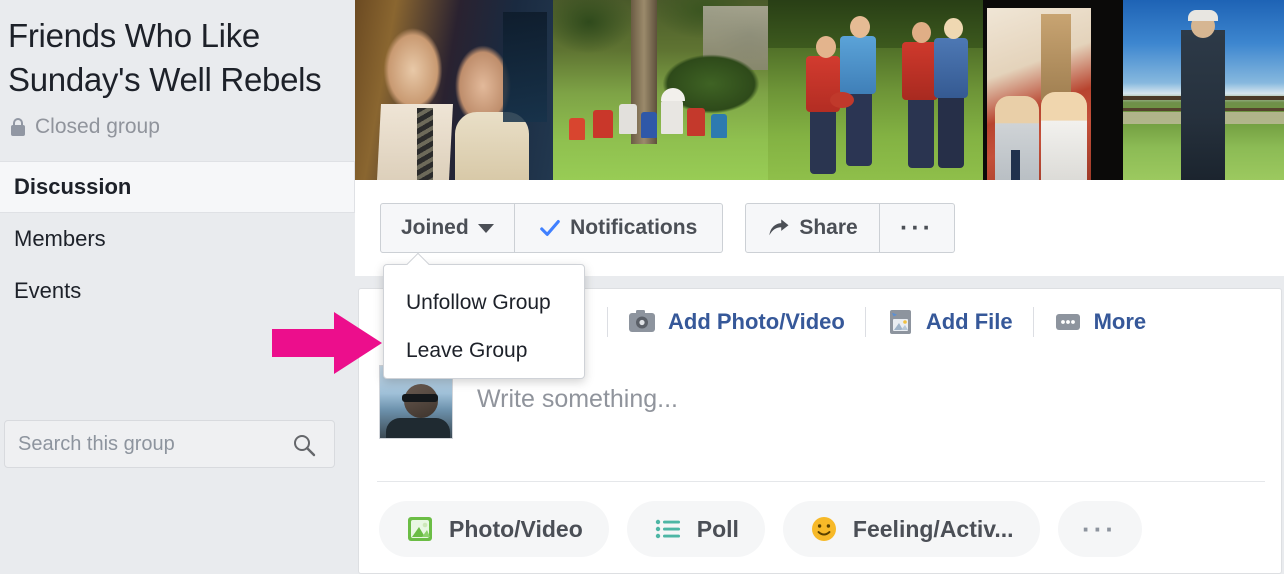 Image resolution: width=1284 pixels, height=574 pixels. I want to click on share-arrow-icon, so click(779, 227).